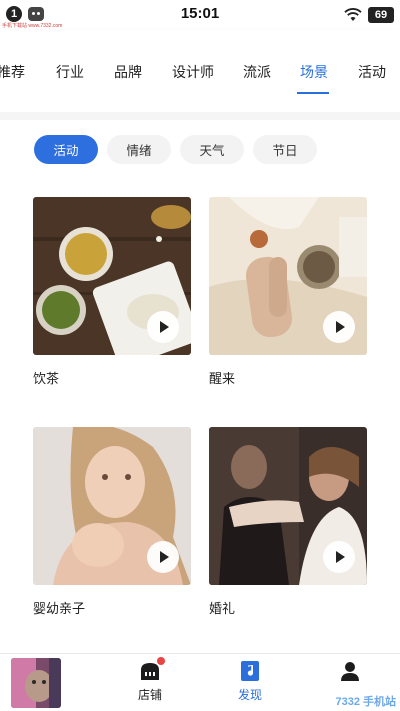  I want to click on status-right: 69, so click(369, 15).